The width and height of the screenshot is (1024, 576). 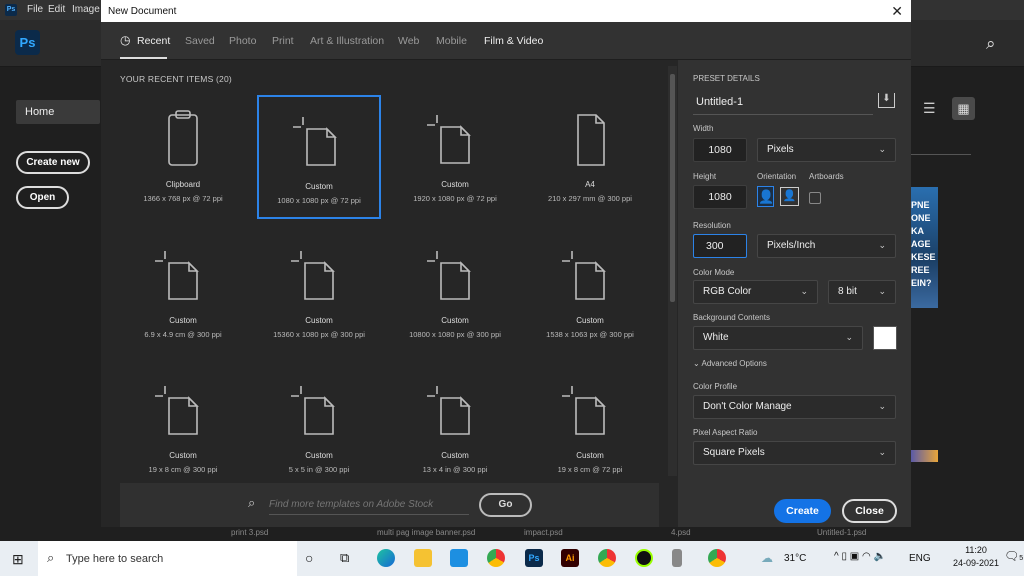 What do you see at coordinates (319, 157) in the screenshot?
I see `recent-item-card: Custom 1080 x 1080 px @ 72 ppi` at bounding box center [319, 157].